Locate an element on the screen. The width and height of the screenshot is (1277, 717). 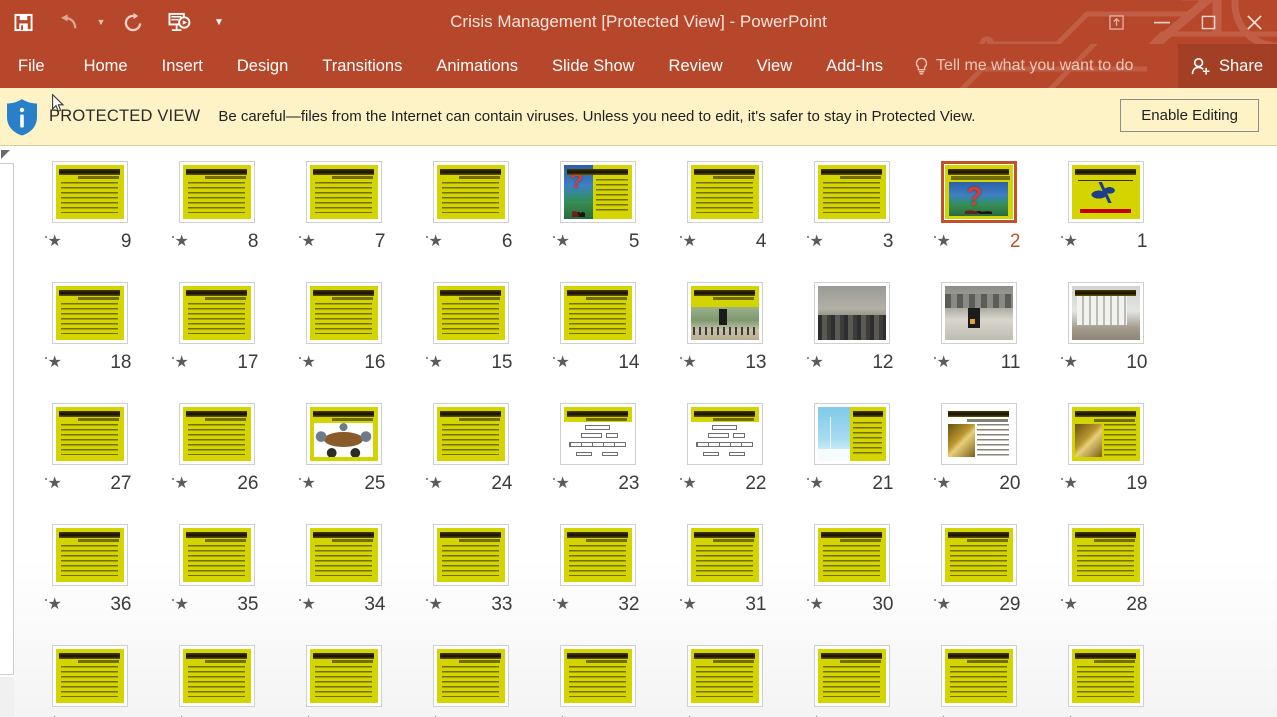
slide-thumbnail-selected: ? is located at coordinates (978, 192).